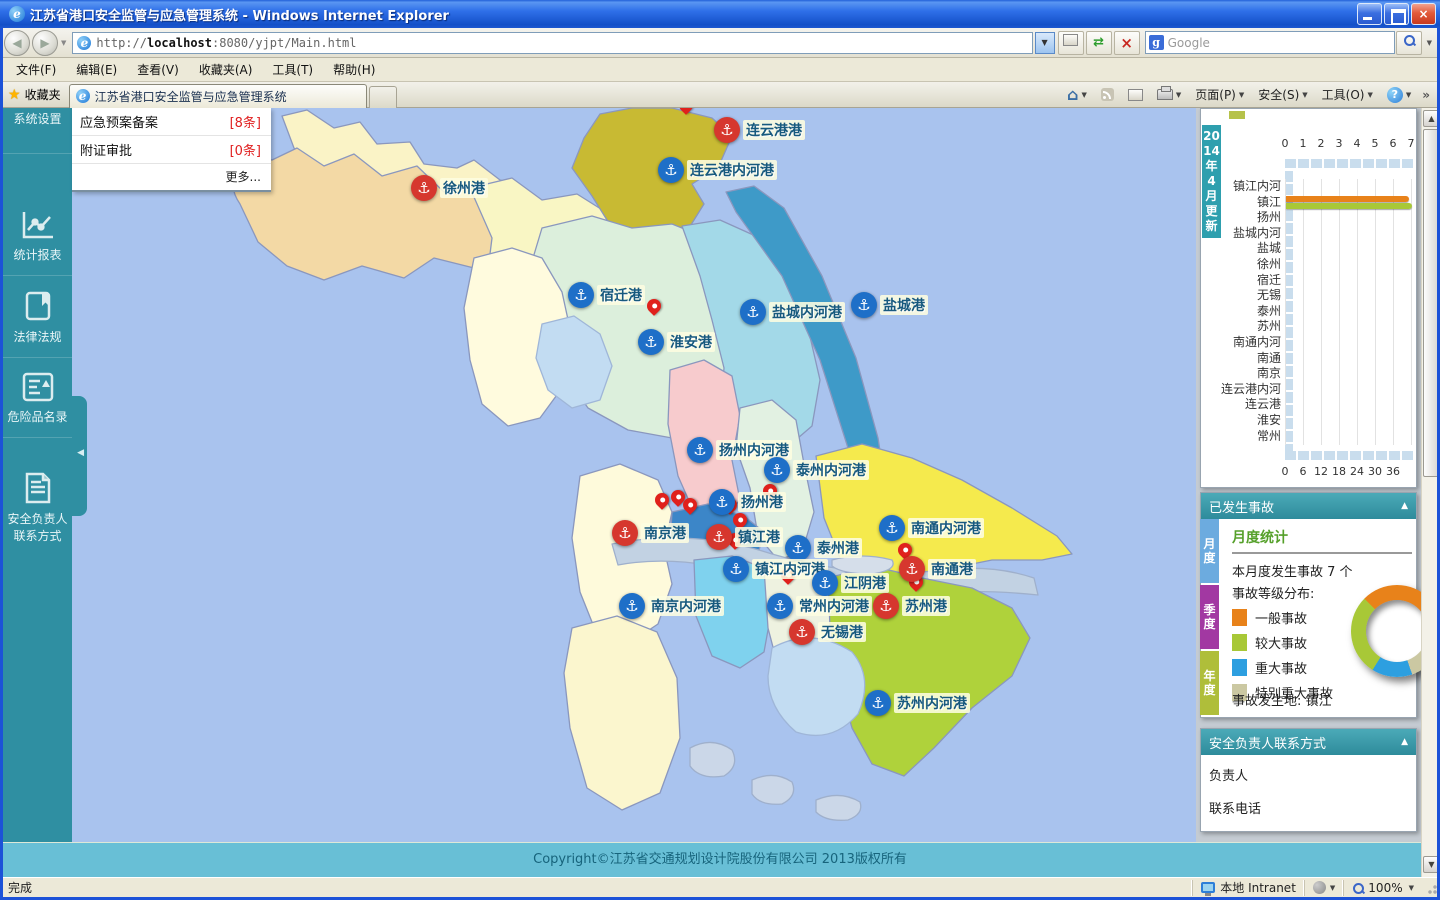  What do you see at coordinates (17, 42) in the screenshot?
I see `back-button: ◀` at bounding box center [17, 42].